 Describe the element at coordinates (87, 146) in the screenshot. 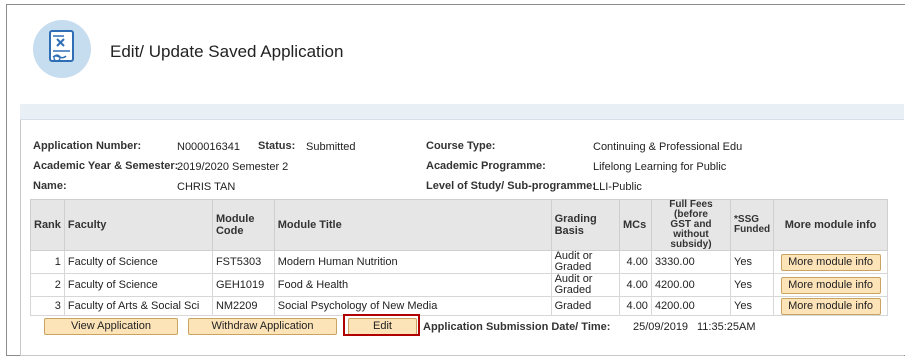

I see `application-number-label: Application Number:` at that location.